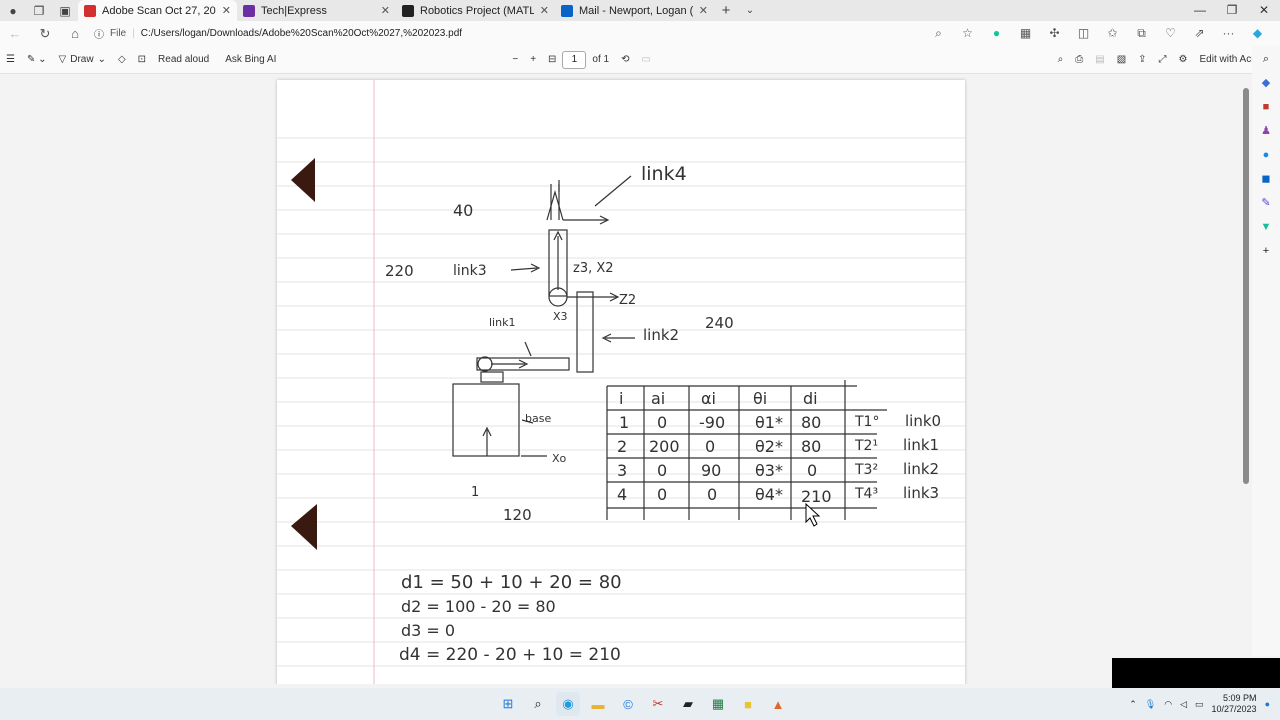 This screenshot has width=1280, height=720. I want to click on zoom-in-icon: +, so click(533, 59).